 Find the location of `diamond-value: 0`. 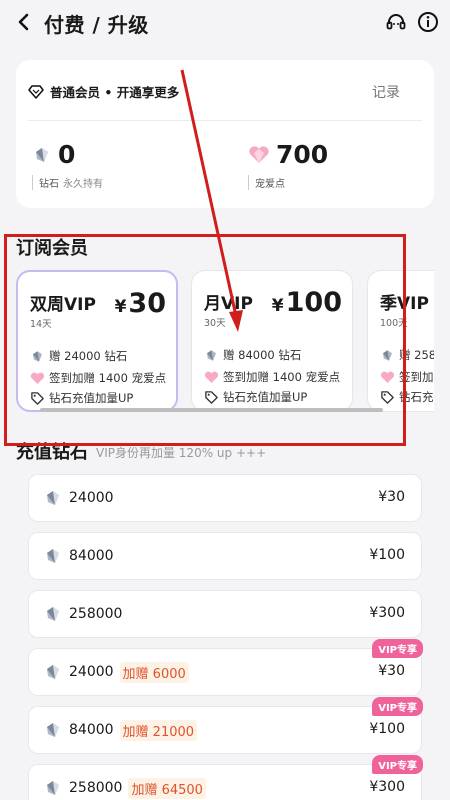

diamond-value: 0 is located at coordinates (67, 154).